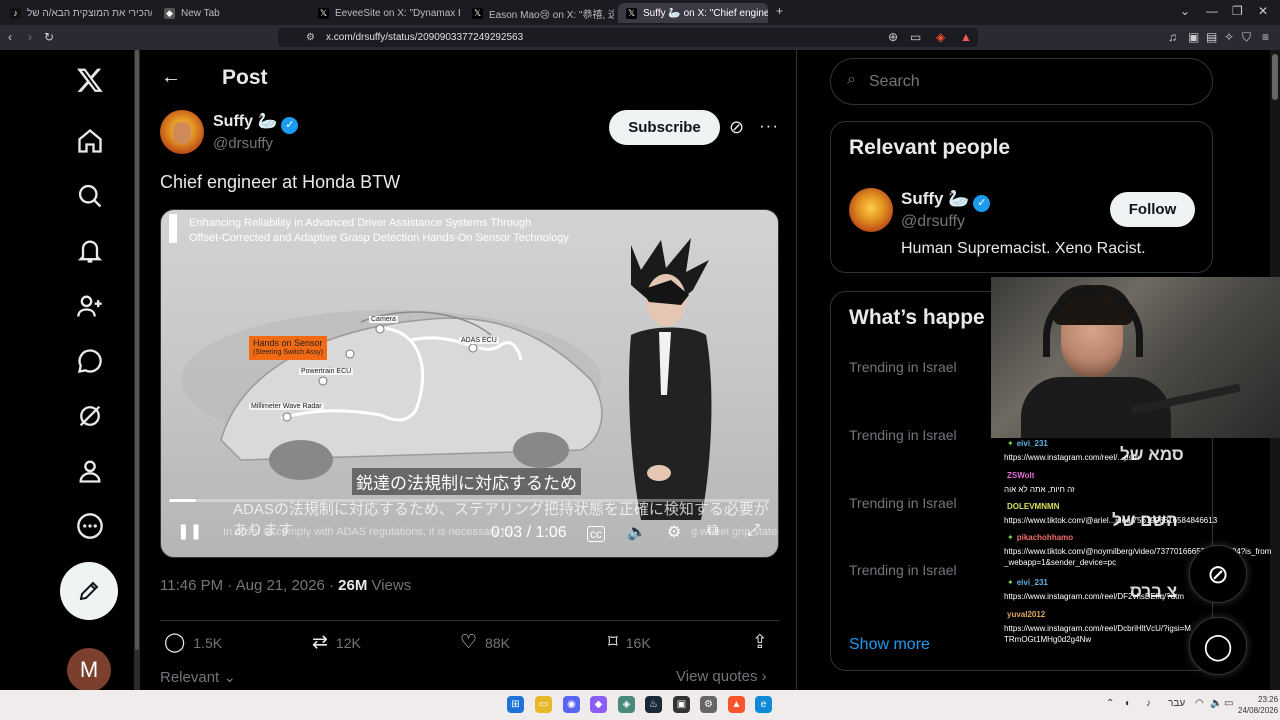 This screenshot has width=1280, height=720. I want to click on minimize-icon: —, so click(1212, 11).